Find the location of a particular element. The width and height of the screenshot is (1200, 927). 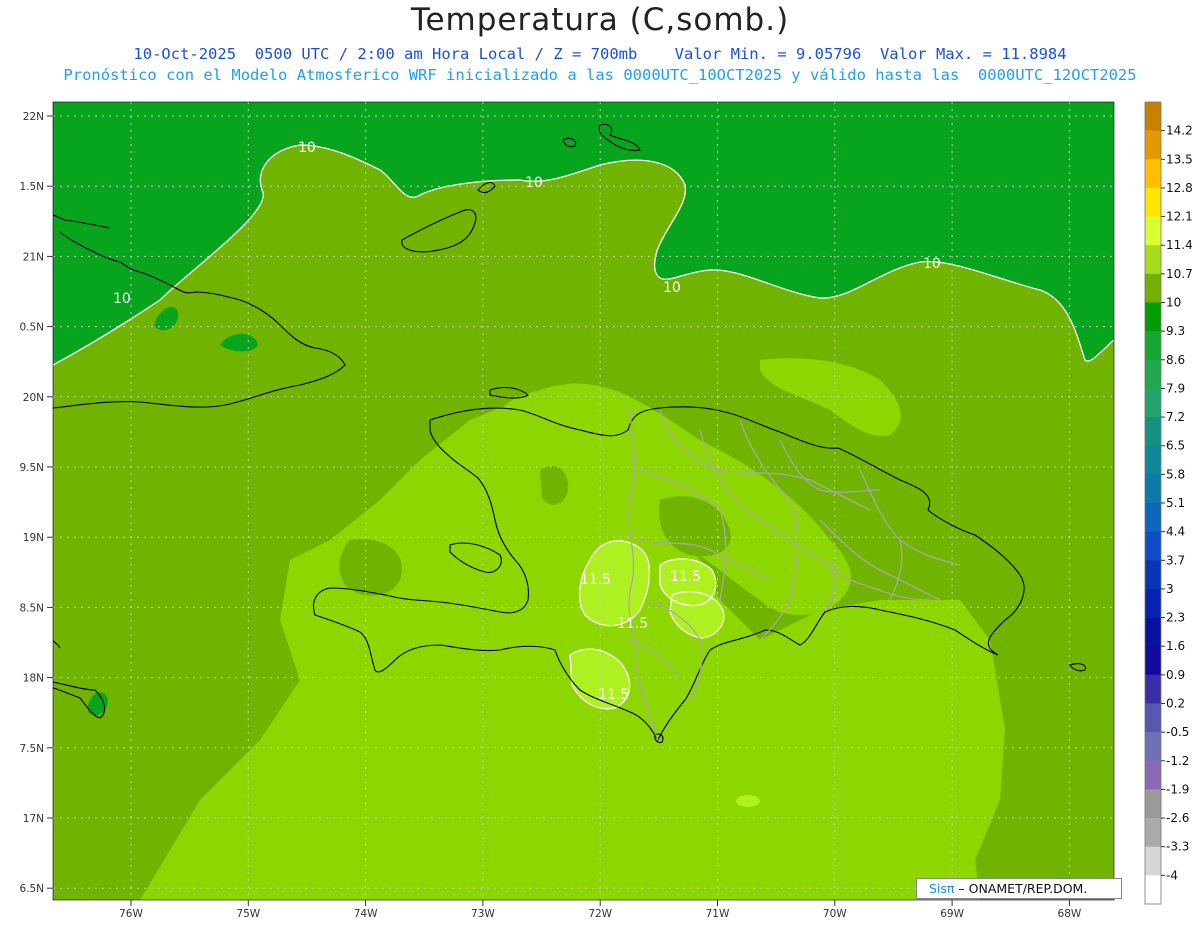

color-scale-label: 10.7 is located at coordinates (1179, 274).